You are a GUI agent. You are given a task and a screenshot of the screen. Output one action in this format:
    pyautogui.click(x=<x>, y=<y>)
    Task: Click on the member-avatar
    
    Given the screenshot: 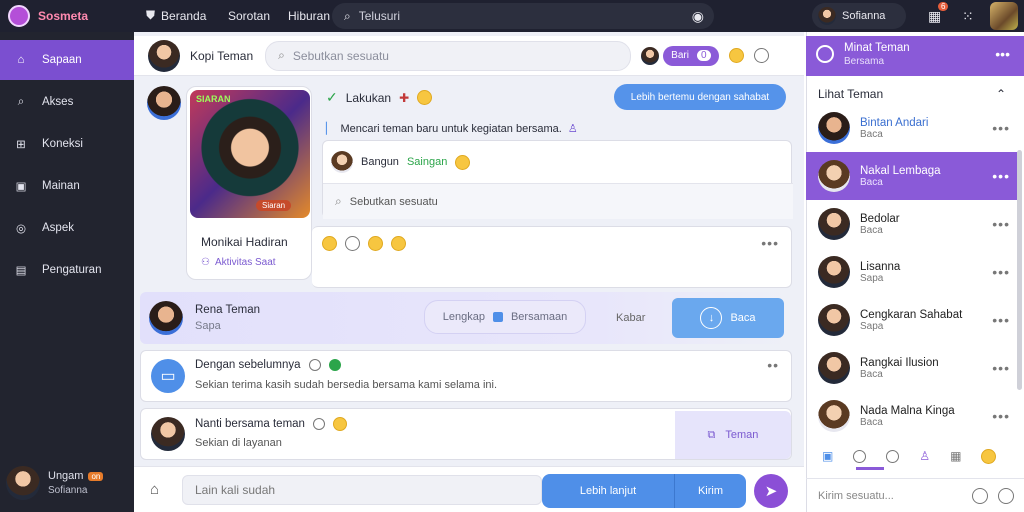 What is the action you would take?
    pyautogui.click(x=650, y=55)
    